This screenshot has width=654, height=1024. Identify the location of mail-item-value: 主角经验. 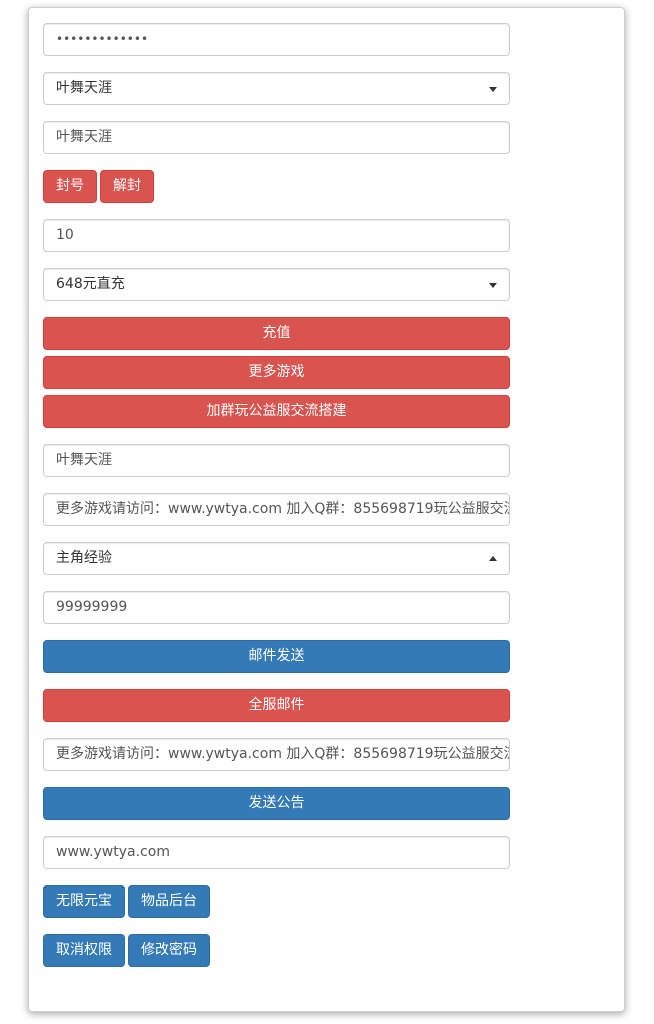
(84, 558).